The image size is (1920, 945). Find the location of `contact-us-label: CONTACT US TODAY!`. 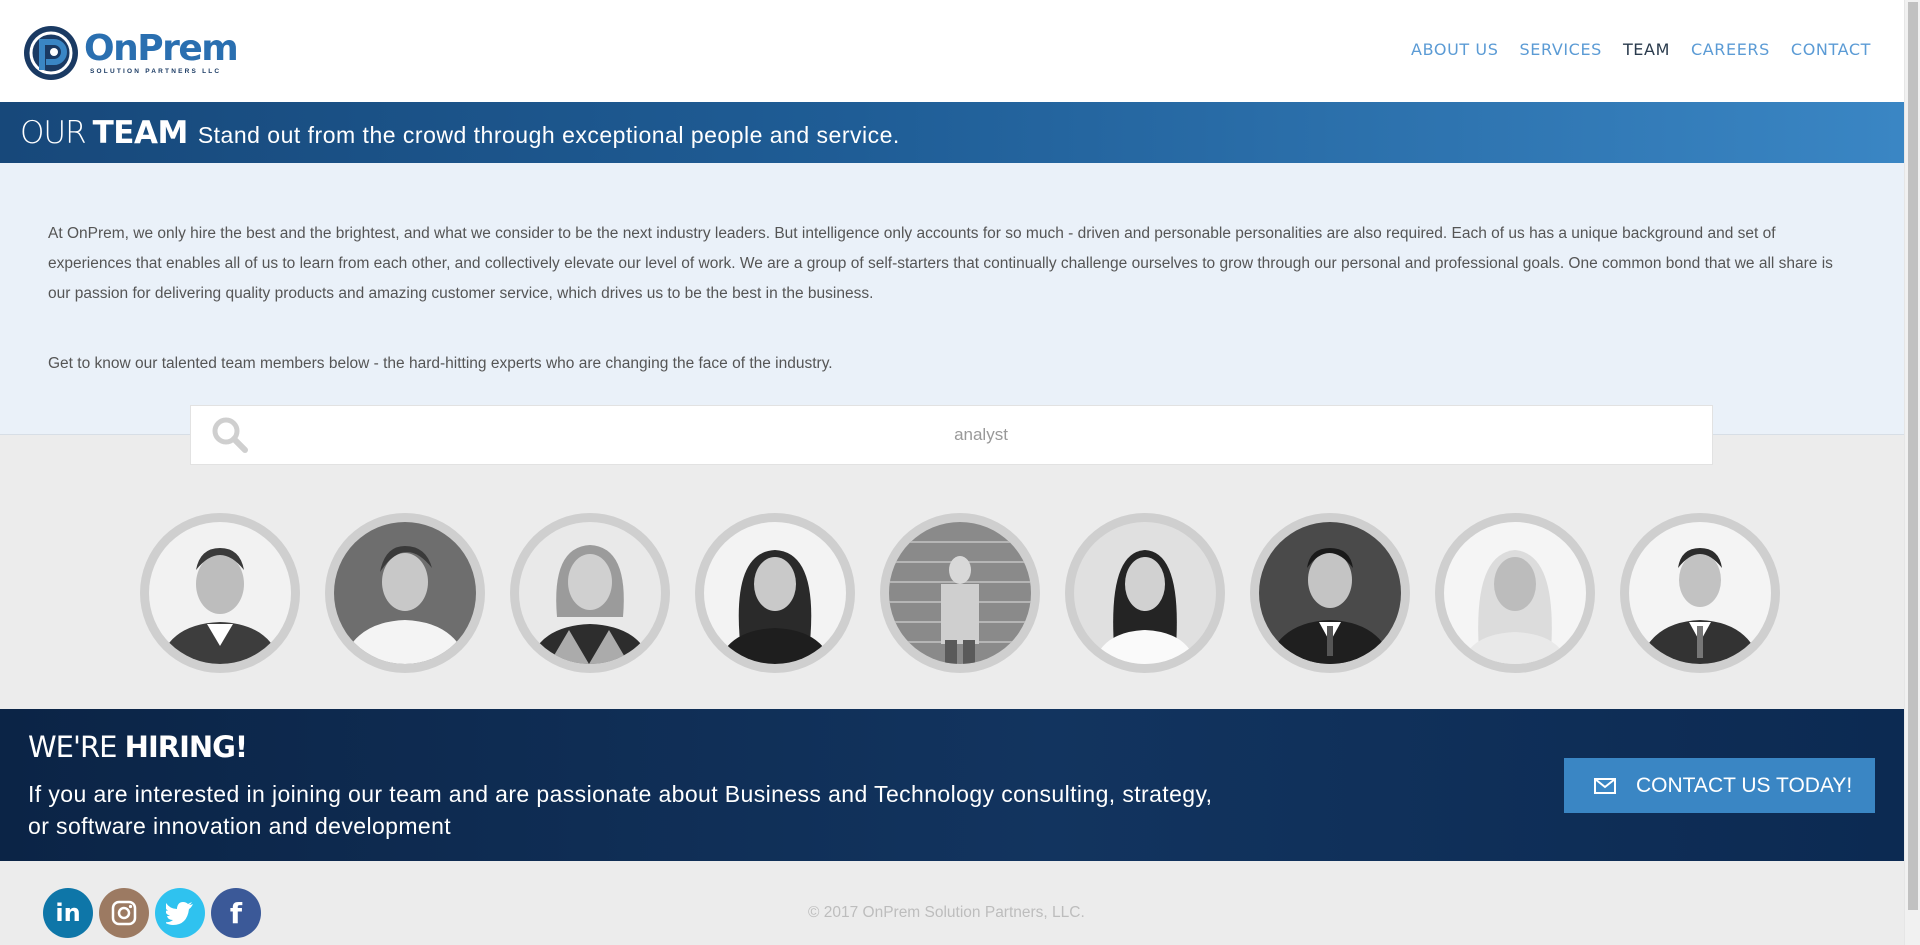

contact-us-label: CONTACT US TODAY! is located at coordinates (1744, 785).